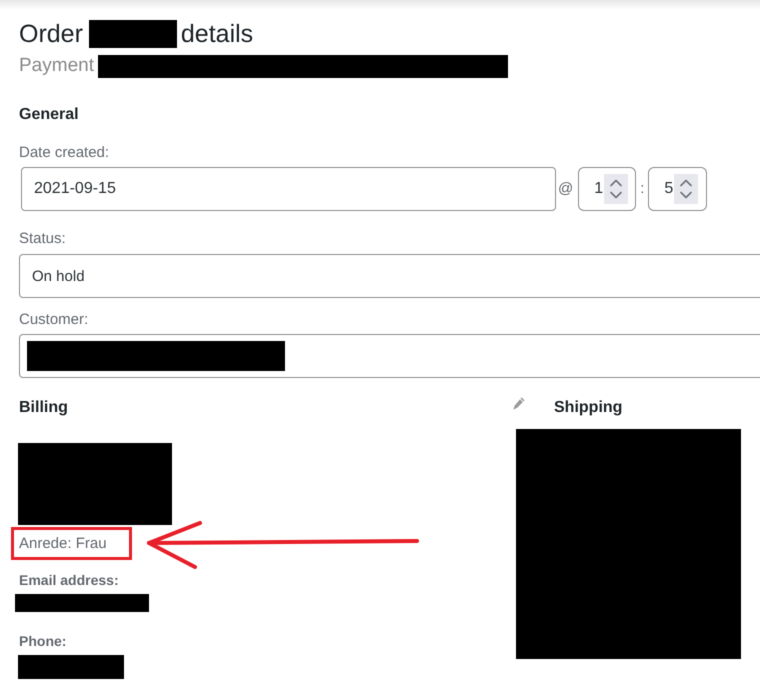  I want to click on customer-select, so click(389, 356).